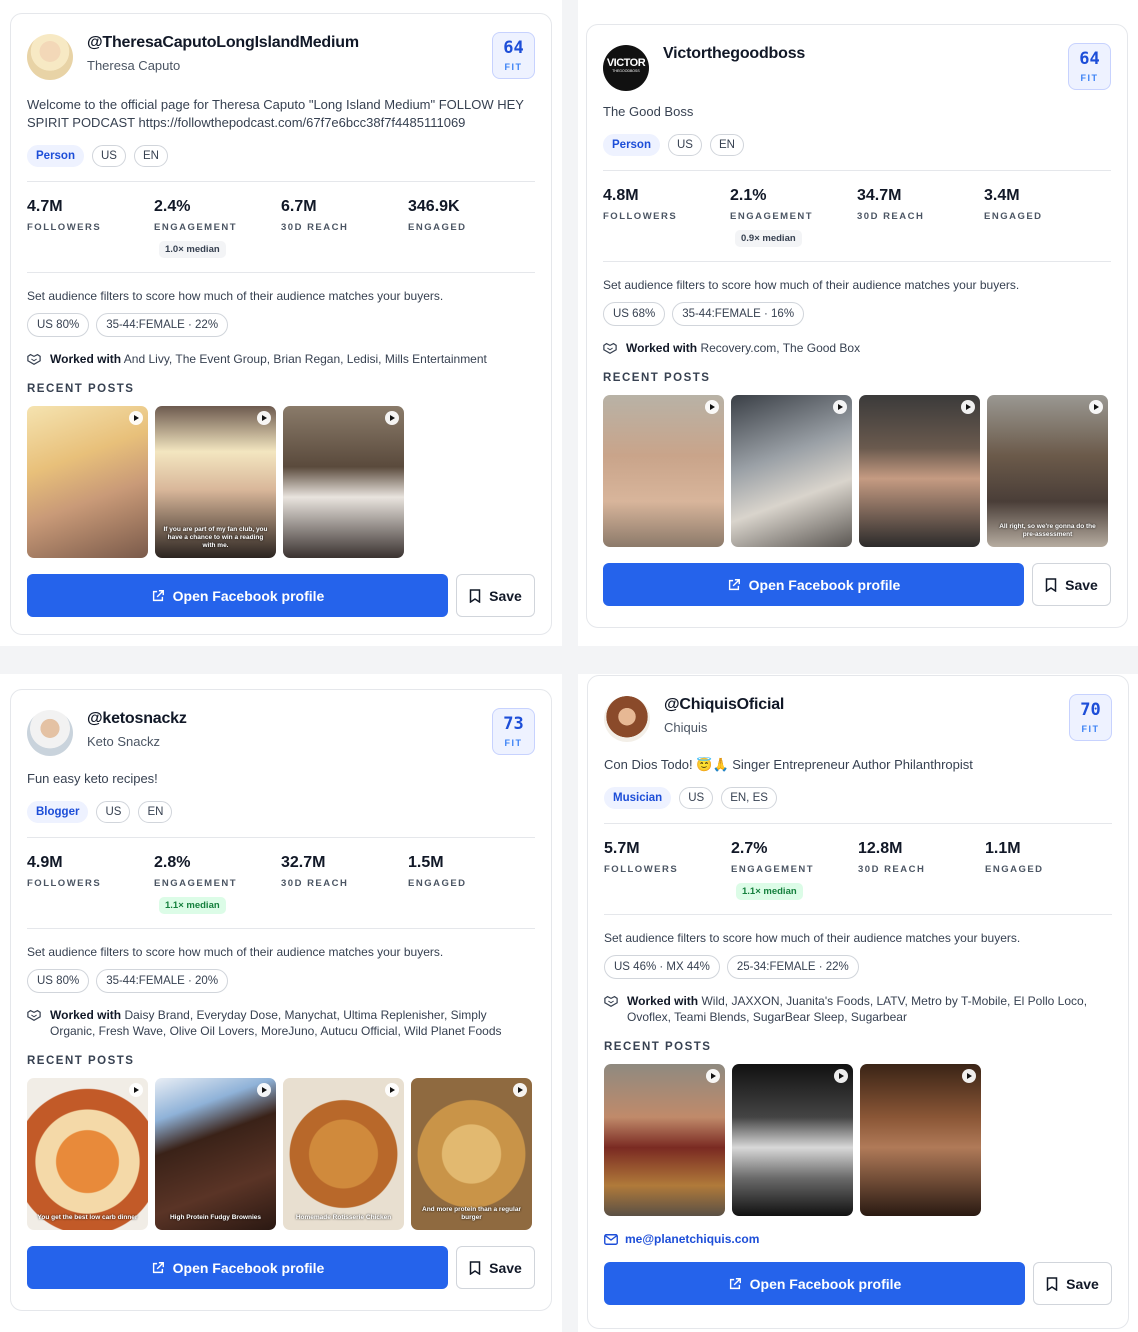 This screenshot has width=1138, height=1332. What do you see at coordinates (859, 705) in the screenshot?
I see `creator-handle: @ChiquisOficial` at bounding box center [859, 705].